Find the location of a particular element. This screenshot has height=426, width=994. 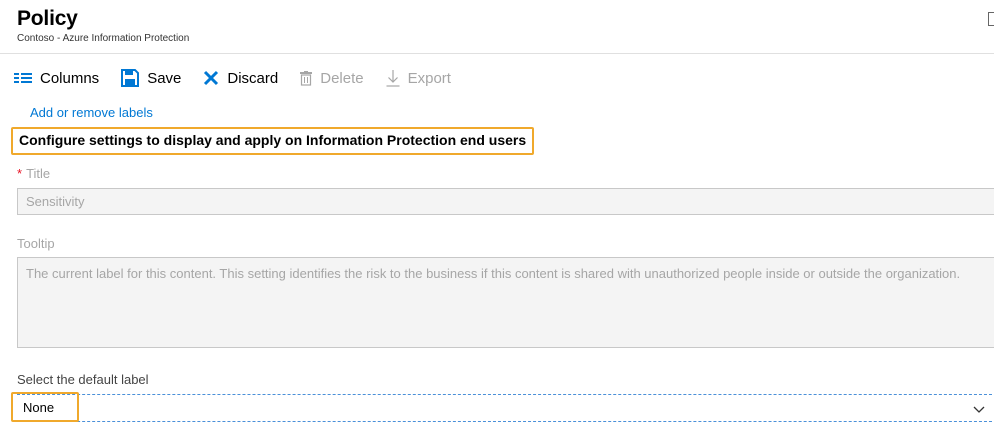

delete-icon is located at coordinates (306, 78).